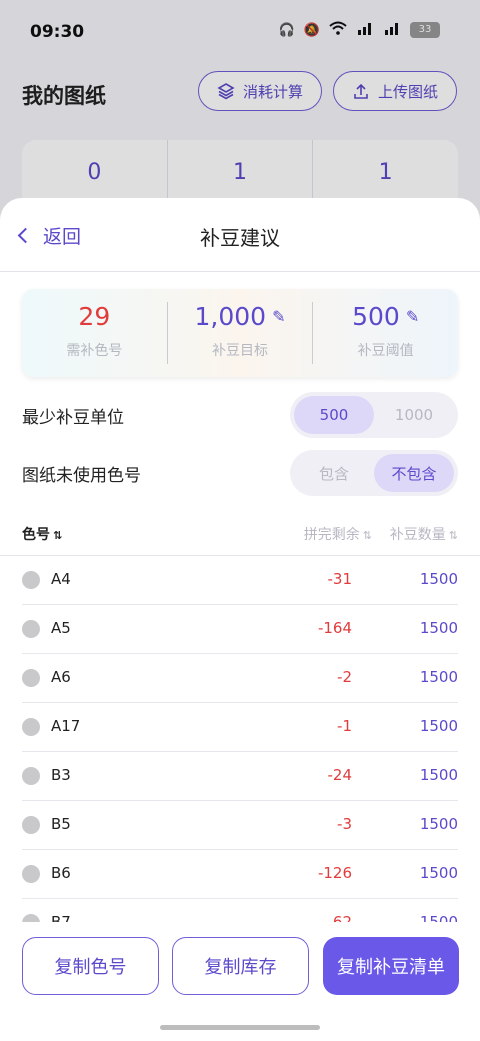  I want to click on header-quantity: 补豆数量 ⇅, so click(424, 534).